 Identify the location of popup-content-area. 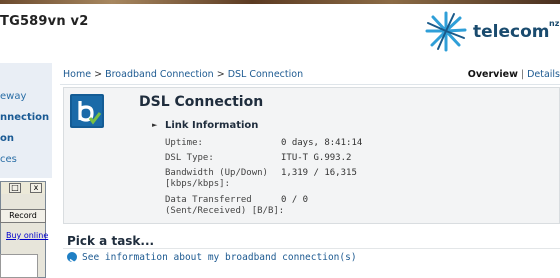
(19, 266).